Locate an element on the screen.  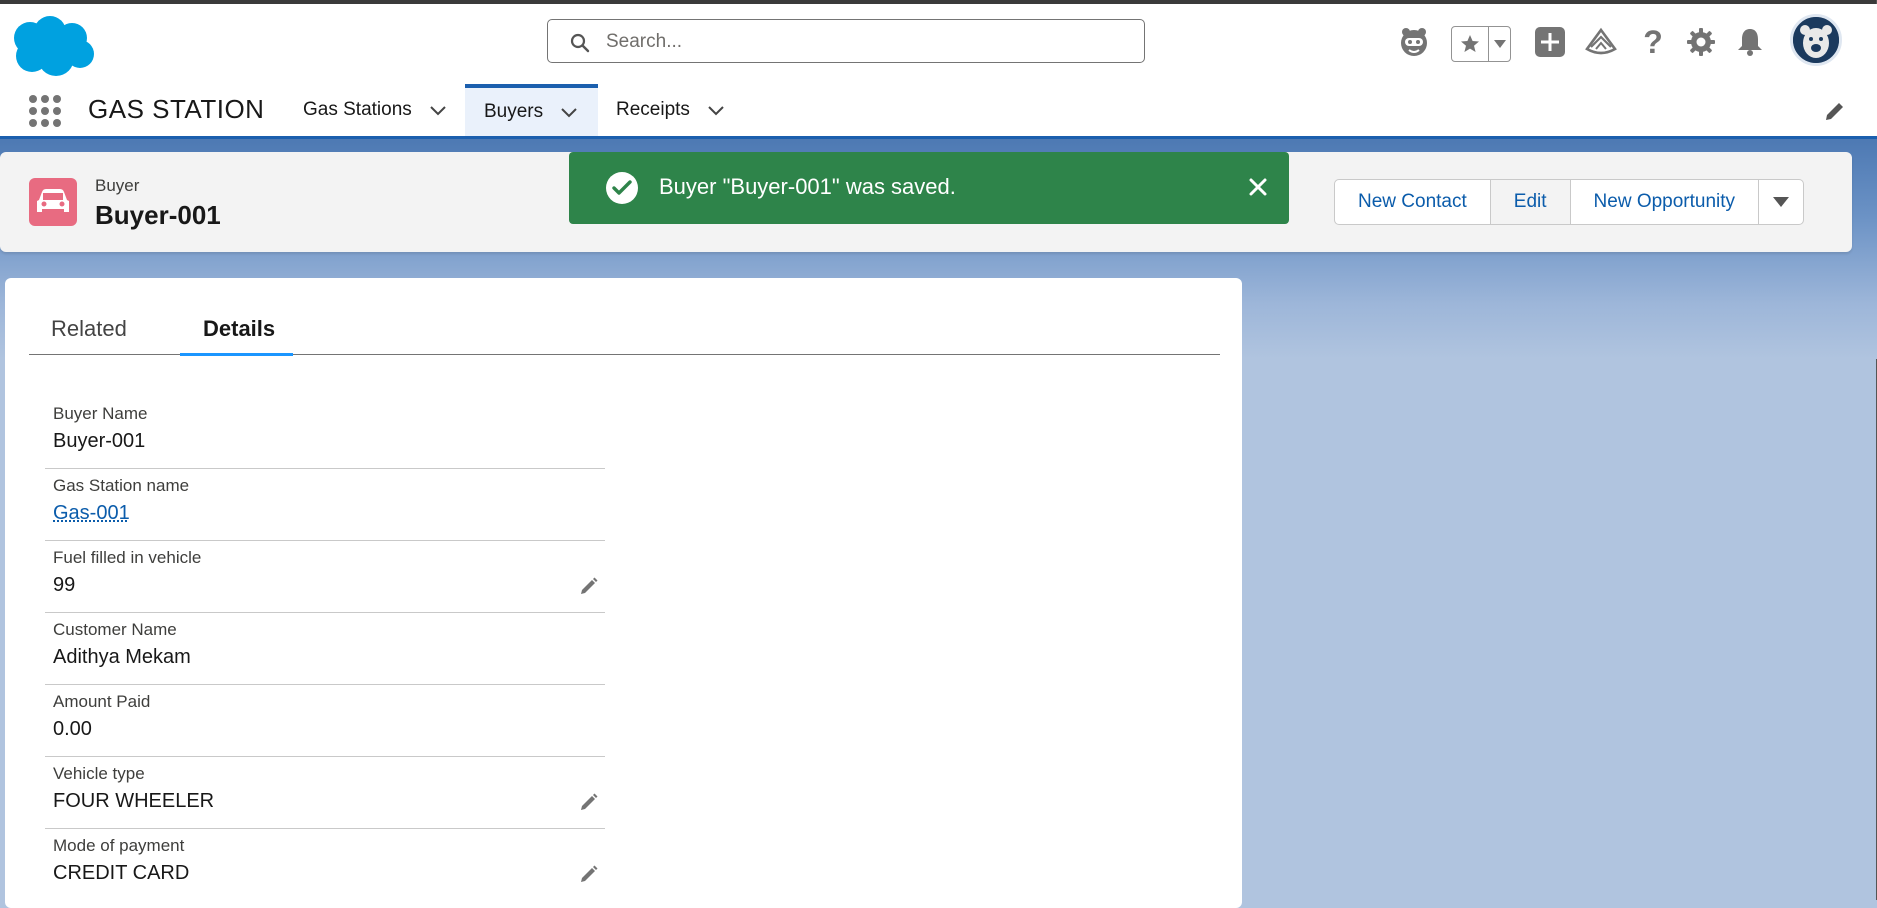
user-avatar is located at coordinates (1816, 40).